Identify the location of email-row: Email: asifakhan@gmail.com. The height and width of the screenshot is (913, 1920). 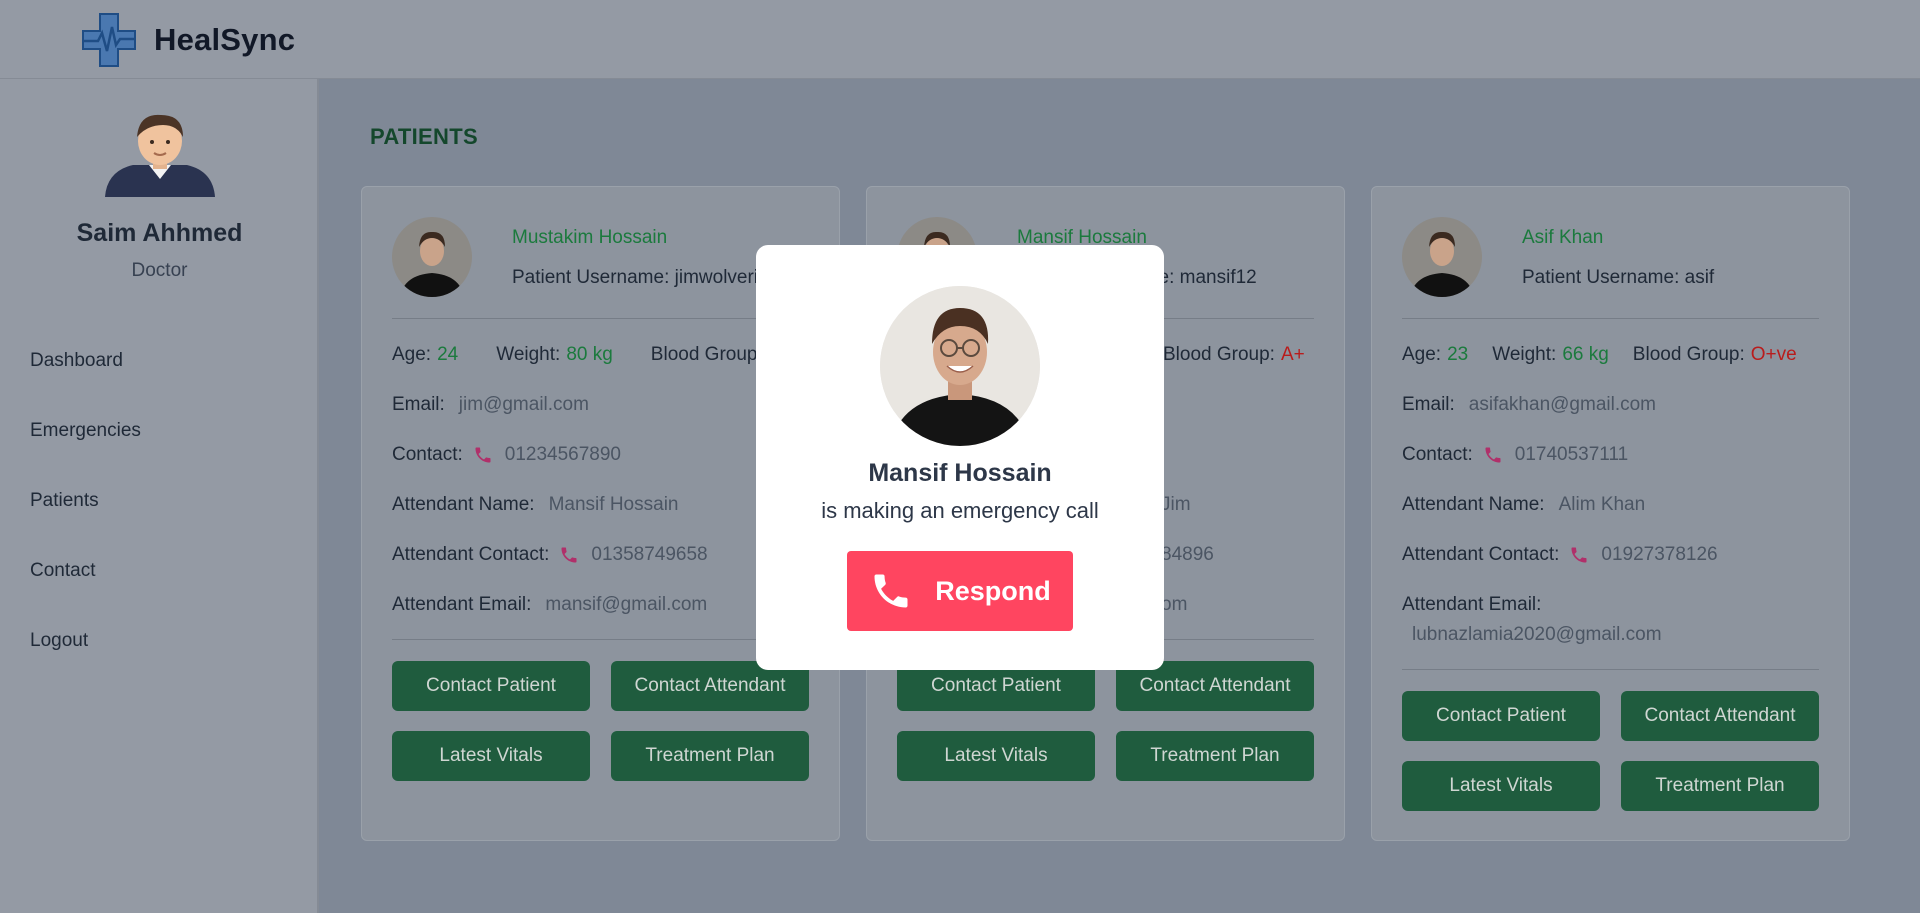
(1529, 405).